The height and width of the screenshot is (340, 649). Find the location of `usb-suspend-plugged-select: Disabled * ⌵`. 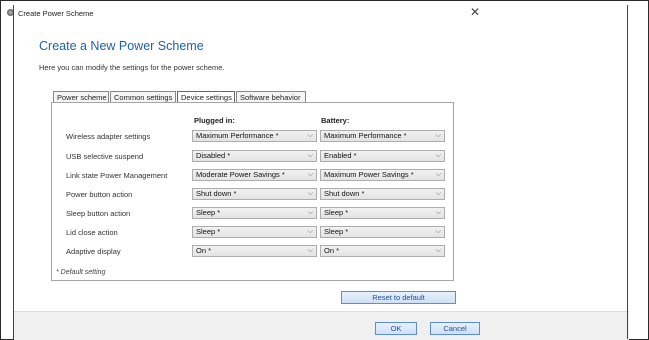

usb-suspend-plugged-select: Disabled * ⌵ is located at coordinates (254, 156).